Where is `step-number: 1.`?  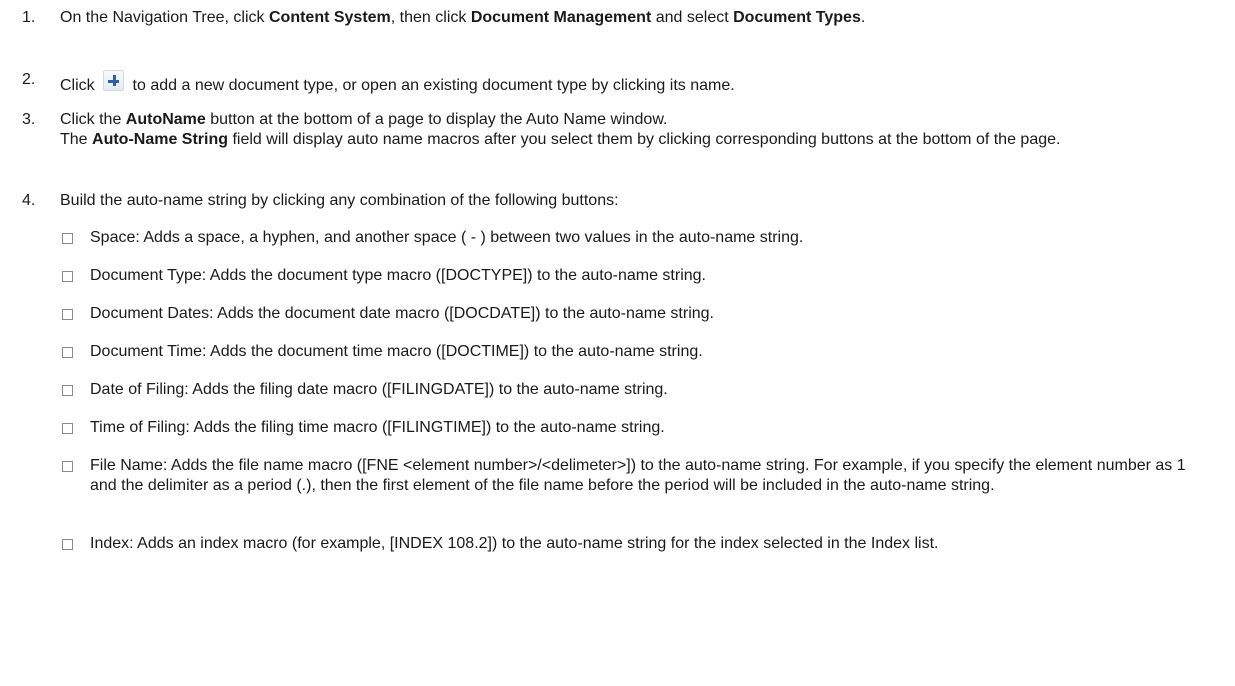
step-number: 1. is located at coordinates (29, 17).